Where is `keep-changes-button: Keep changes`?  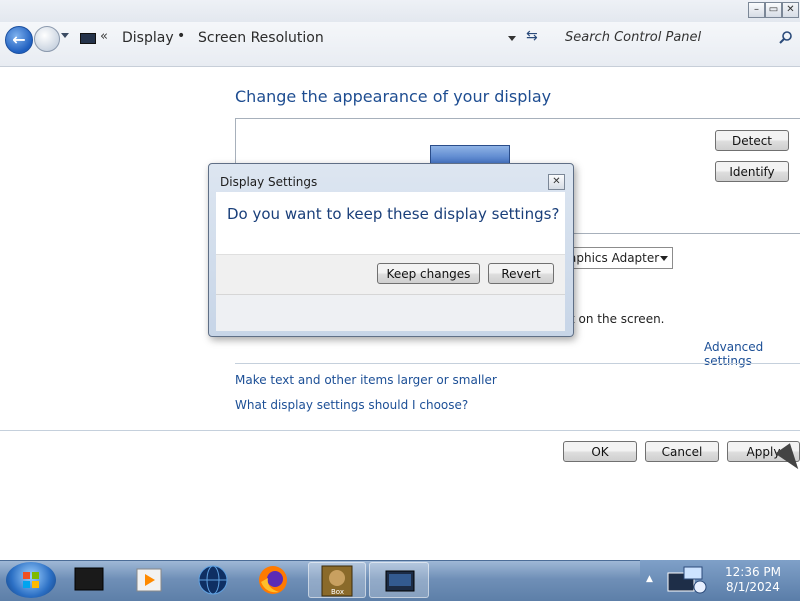 keep-changes-button: Keep changes is located at coordinates (428, 273).